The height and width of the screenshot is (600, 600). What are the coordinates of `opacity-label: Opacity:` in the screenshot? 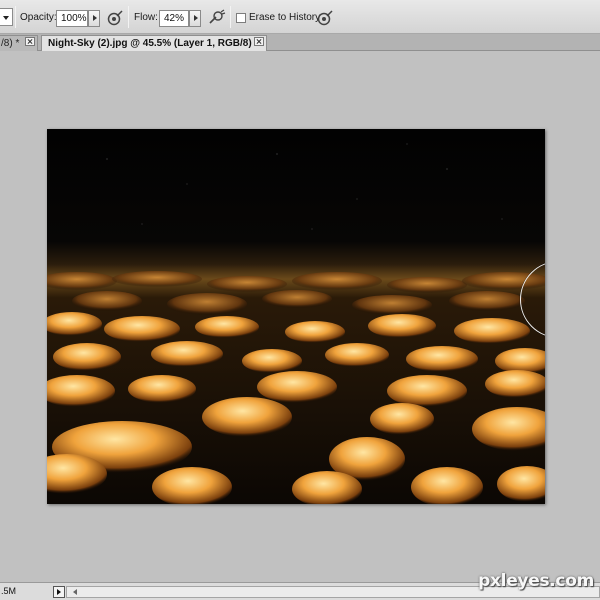 It's located at (38, 17).